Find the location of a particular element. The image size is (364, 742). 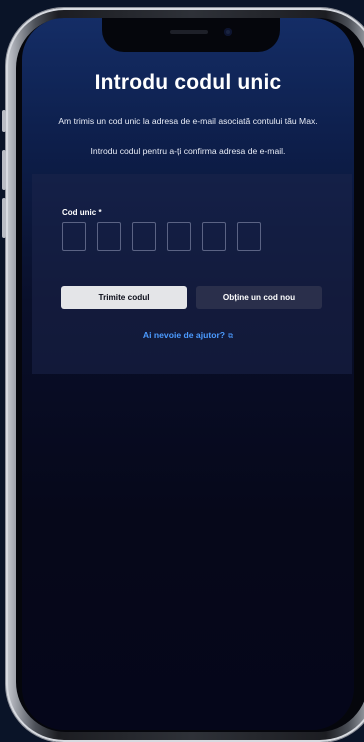

side-button-volume-down is located at coordinates (4, 218).